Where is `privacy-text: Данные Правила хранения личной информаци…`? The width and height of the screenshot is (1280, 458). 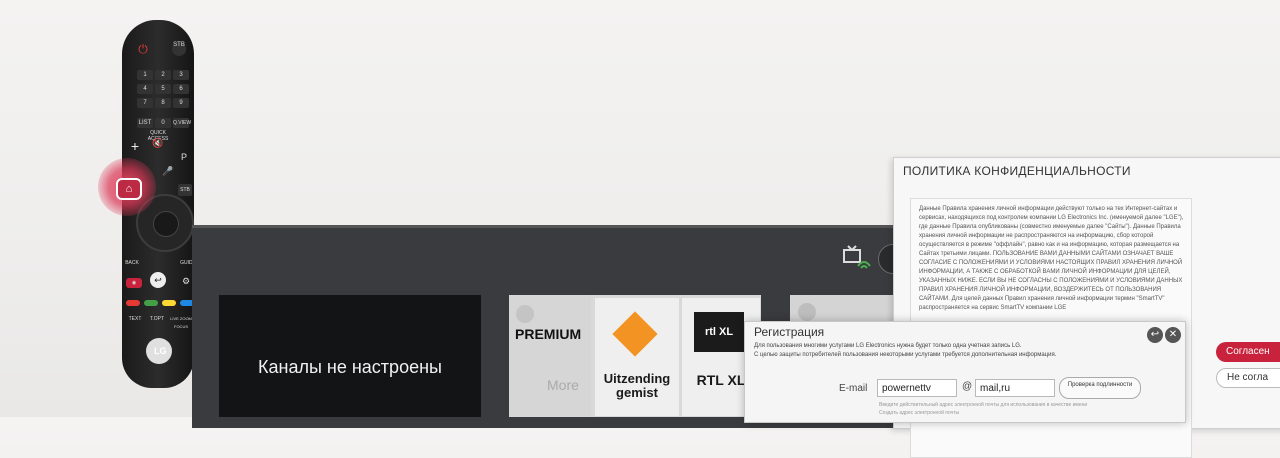
privacy-text: Данные Правила хранения личной информаци… is located at coordinates (1051, 258).